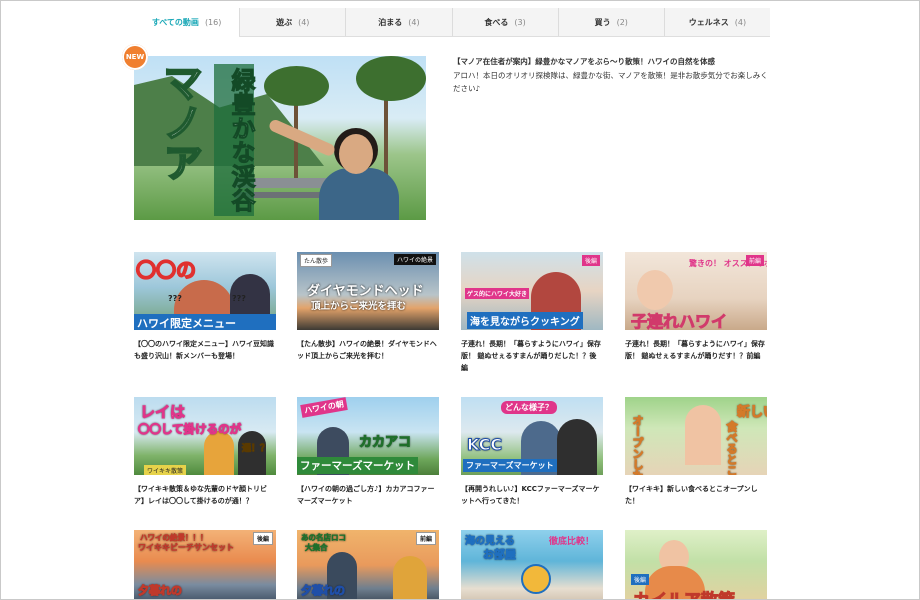 The height and width of the screenshot is (600, 920). I want to click on tab-wellness: ウェルネス (4), so click(716, 22).